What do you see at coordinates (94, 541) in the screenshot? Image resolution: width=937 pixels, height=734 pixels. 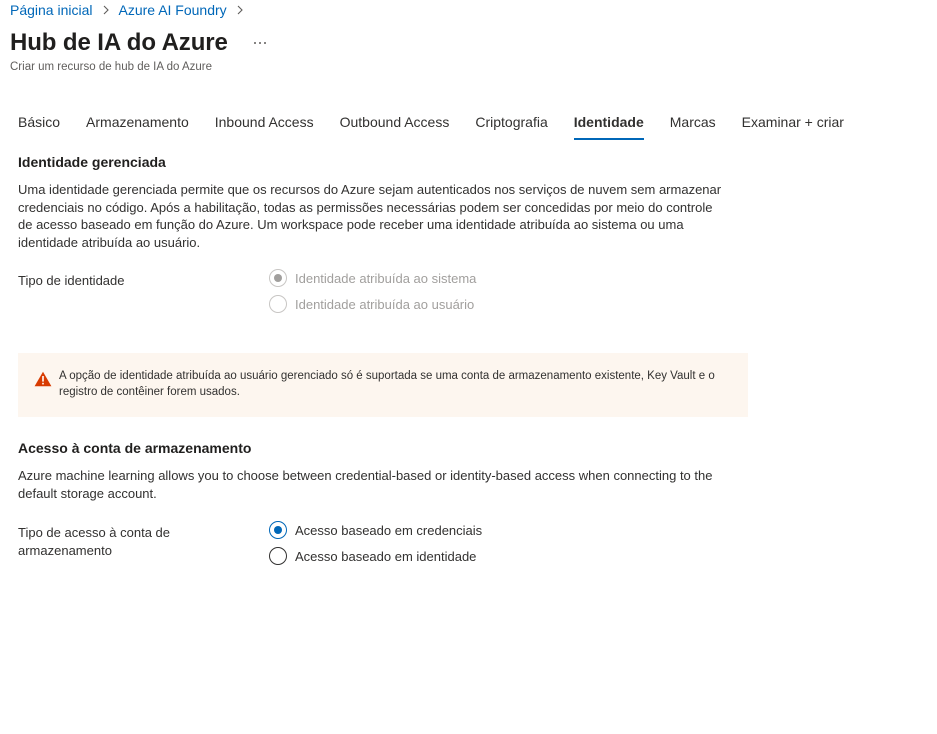 I see `storage-access-type-label: Tipo de acesso à conta de armazenamento` at bounding box center [94, 541].